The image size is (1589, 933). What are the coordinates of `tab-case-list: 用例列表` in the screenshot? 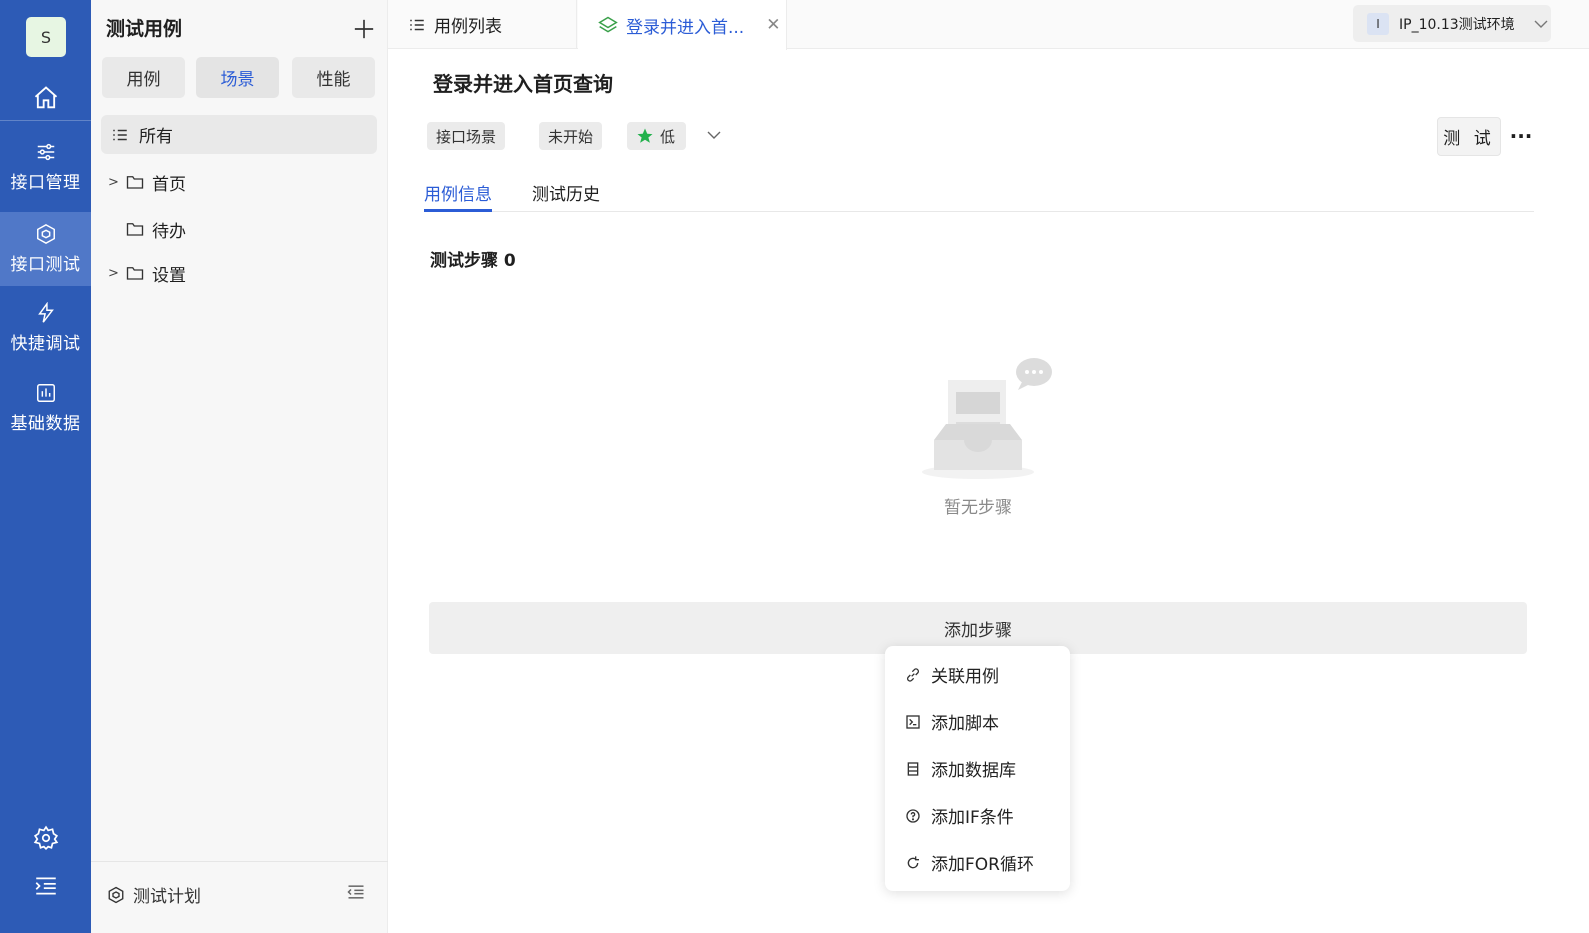 It's located at (482, 24).